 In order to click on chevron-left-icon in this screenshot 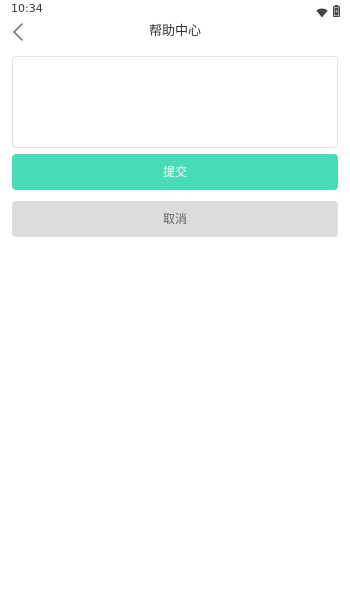, I will do `click(18, 32)`.